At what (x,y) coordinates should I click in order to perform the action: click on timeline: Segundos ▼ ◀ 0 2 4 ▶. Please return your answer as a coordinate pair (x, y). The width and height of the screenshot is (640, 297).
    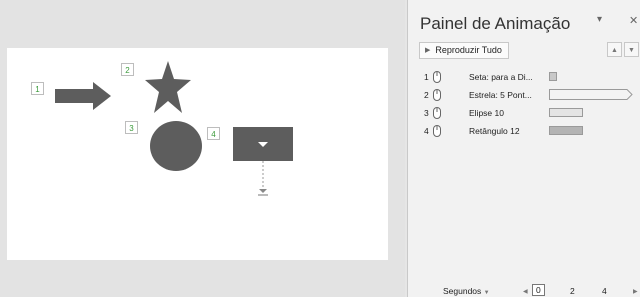
    Looking at the image, I should click on (524, 290).